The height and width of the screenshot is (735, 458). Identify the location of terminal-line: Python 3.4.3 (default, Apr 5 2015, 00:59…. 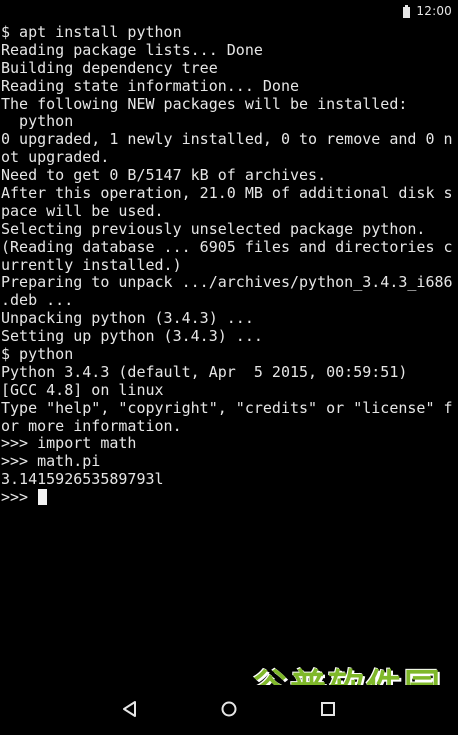
(204, 371).